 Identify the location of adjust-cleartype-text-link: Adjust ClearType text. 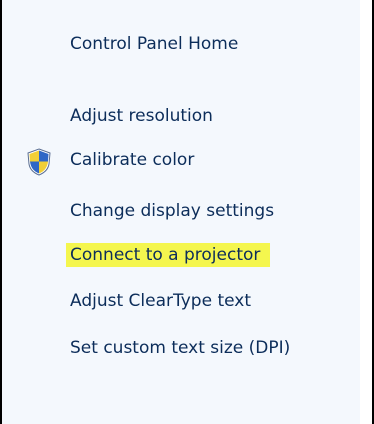
(160, 301).